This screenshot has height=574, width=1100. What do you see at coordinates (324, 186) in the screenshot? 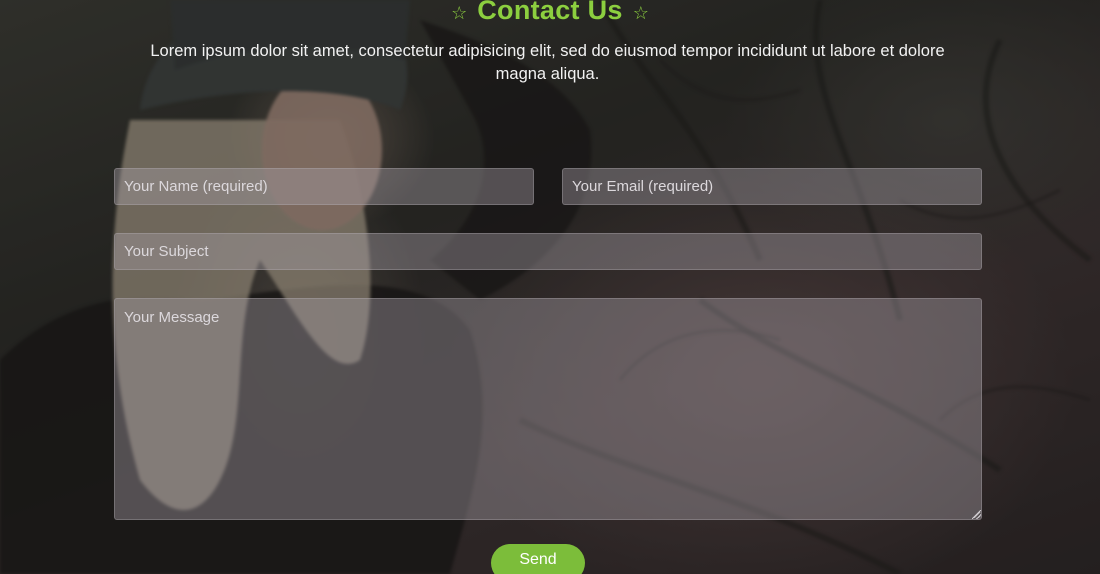
I see `name-field` at bounding box center [324, 186].